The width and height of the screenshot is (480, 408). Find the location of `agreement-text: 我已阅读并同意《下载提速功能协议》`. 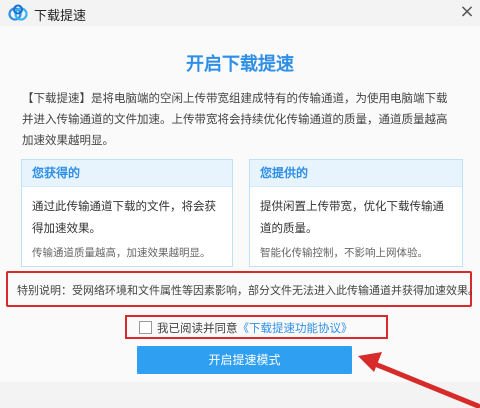

agreement-text: 我已阅读并同意《下载提速功能协议》 is located at coordinates (255, 328).